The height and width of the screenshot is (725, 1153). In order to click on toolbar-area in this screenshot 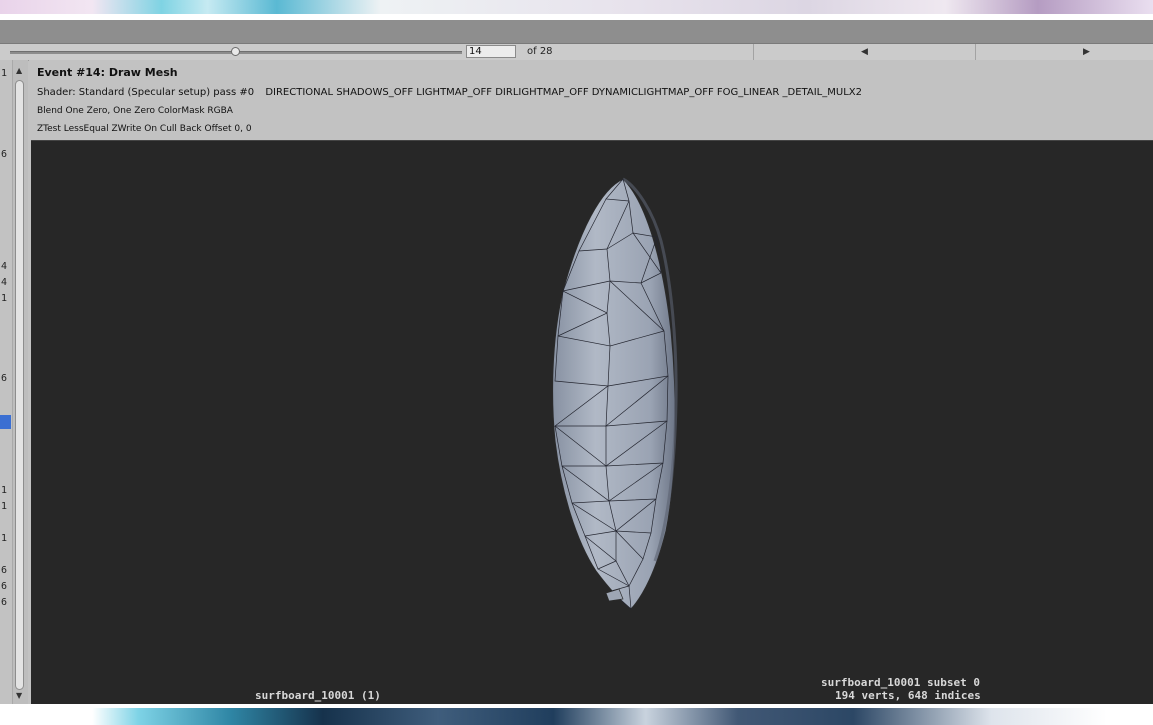, I will do `click(576, 32)`.